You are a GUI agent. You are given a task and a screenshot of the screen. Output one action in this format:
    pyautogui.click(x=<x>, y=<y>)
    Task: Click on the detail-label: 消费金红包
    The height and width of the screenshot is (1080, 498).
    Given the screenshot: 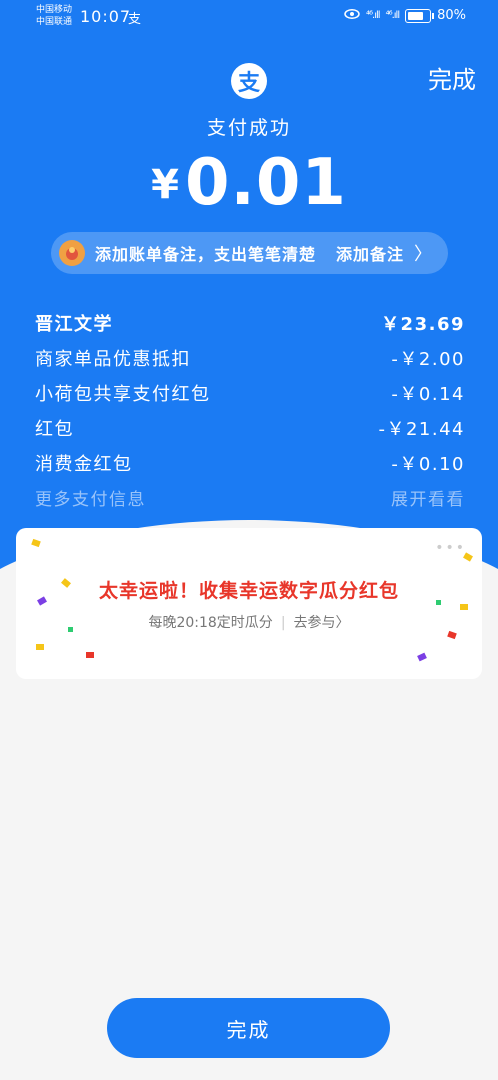 What is the action you would take?
    pyautogui.click(x=84, y=464)
    